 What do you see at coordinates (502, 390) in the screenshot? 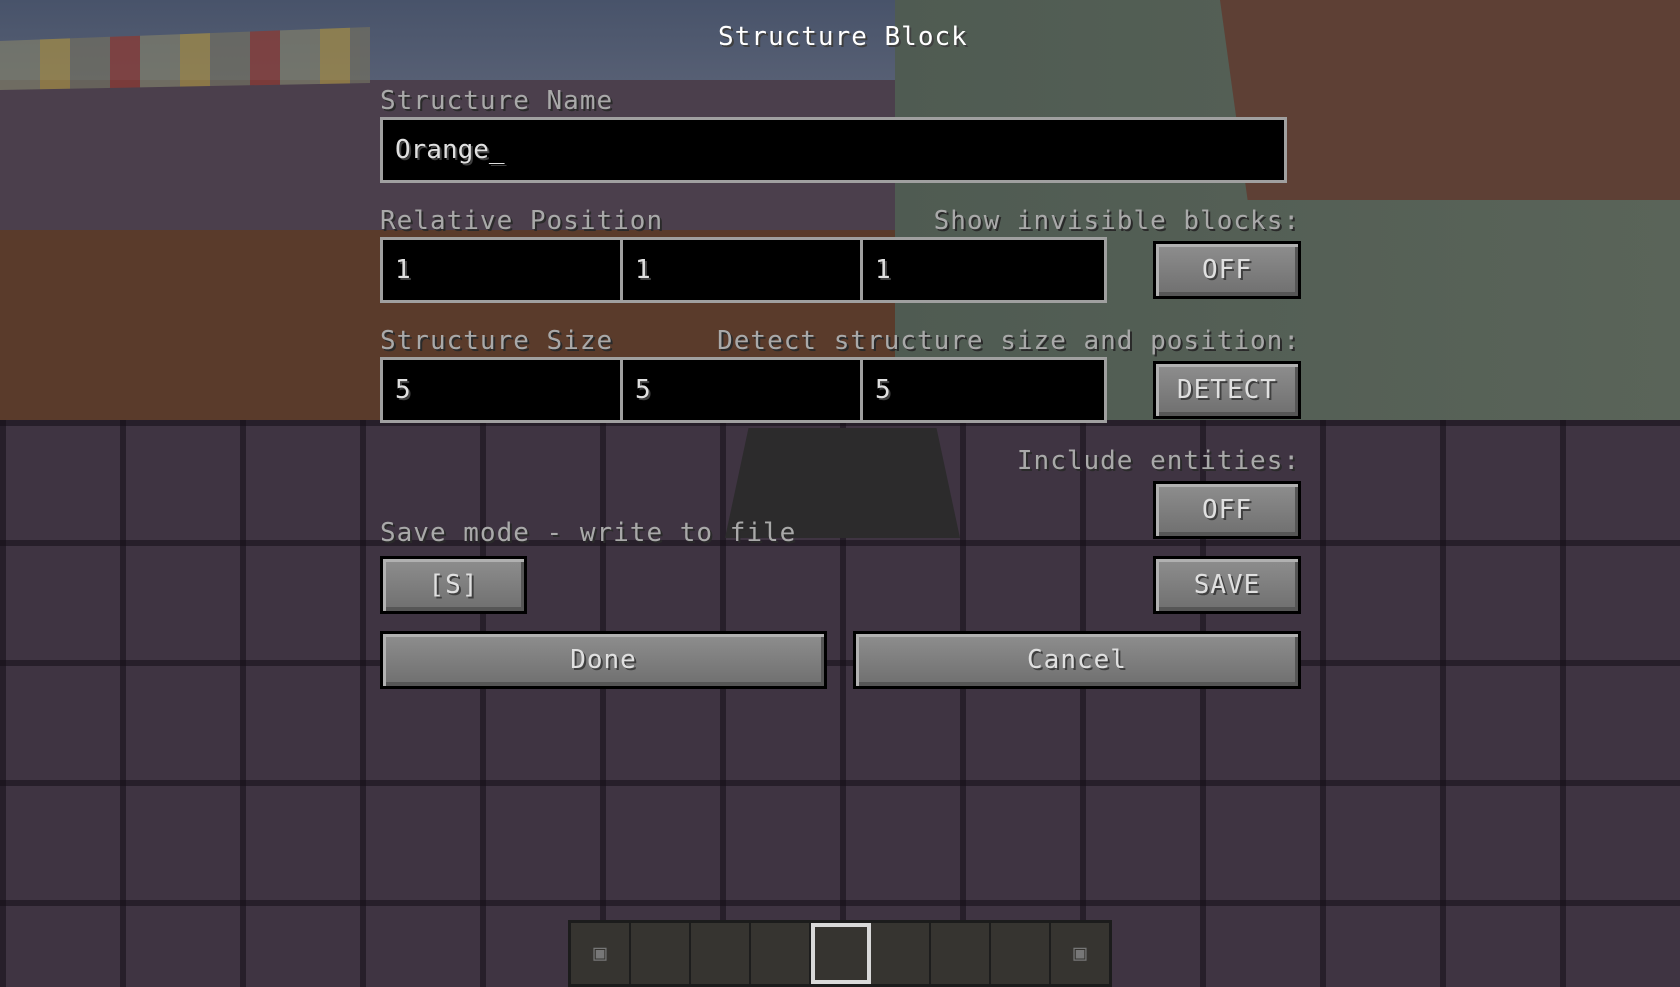
I see `structure-size-x-input: 5` at bounding box center [502, 390].